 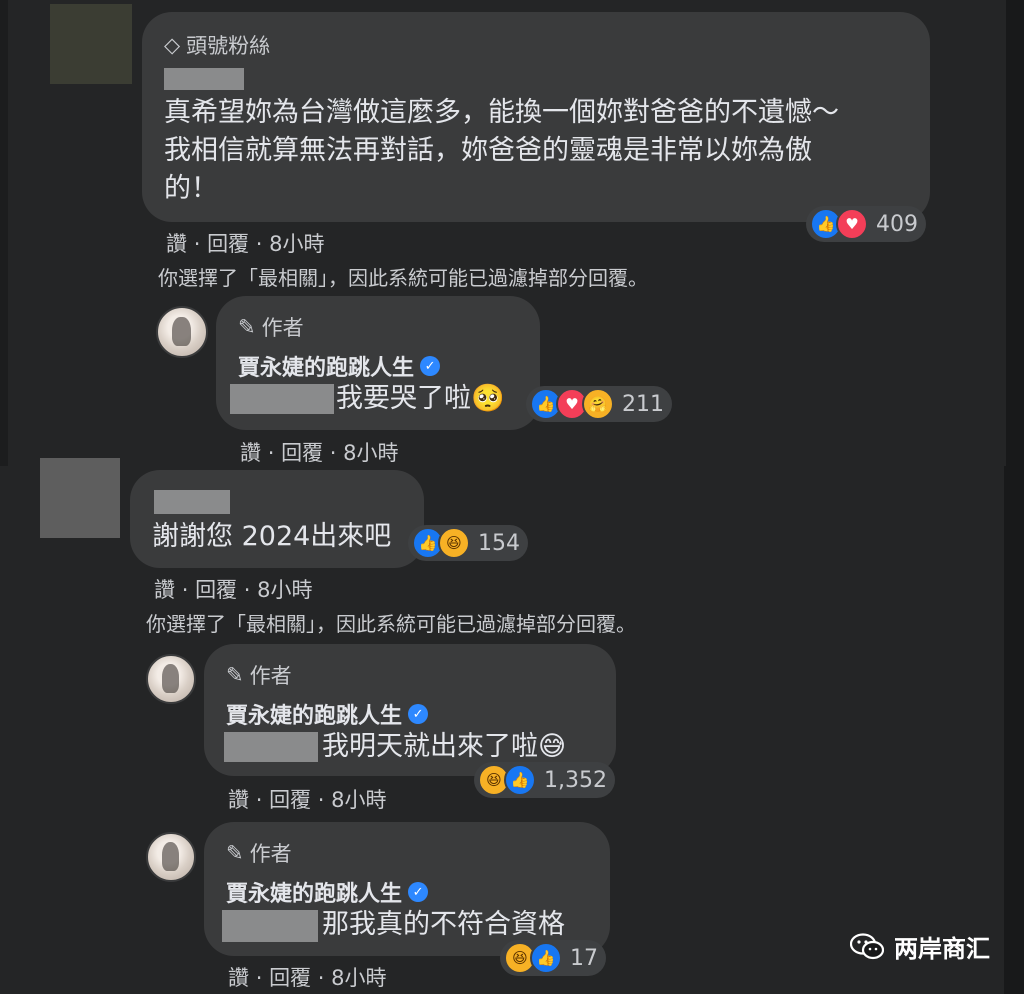 I want to click on reaction-summary-reply-3: 😆 👍 17, so click(x=553, y=958).